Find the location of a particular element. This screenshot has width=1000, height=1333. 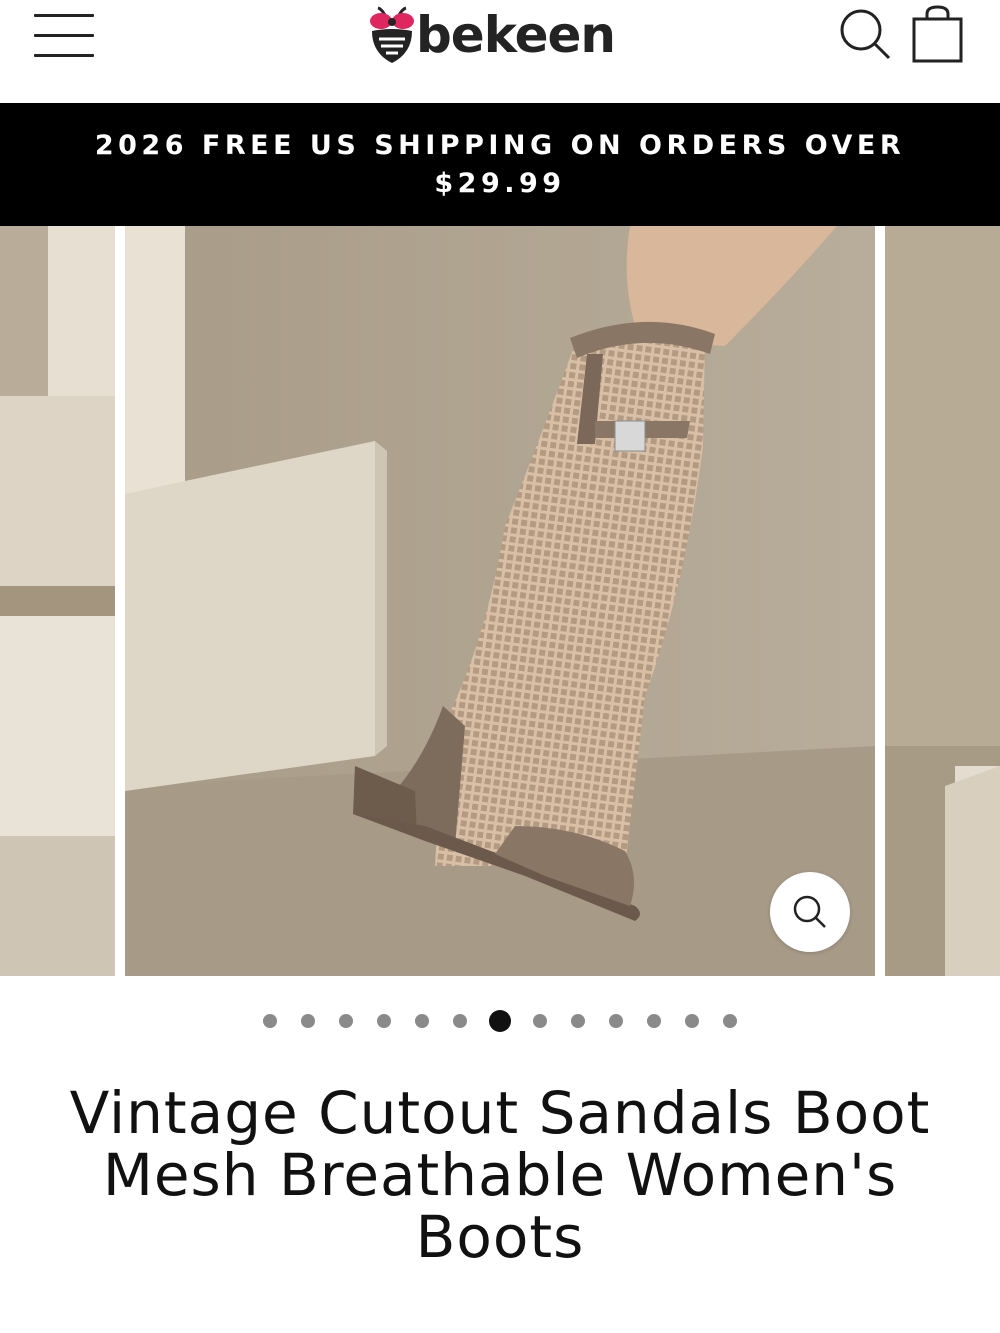

next-slide is located at coordinates (942, 601).